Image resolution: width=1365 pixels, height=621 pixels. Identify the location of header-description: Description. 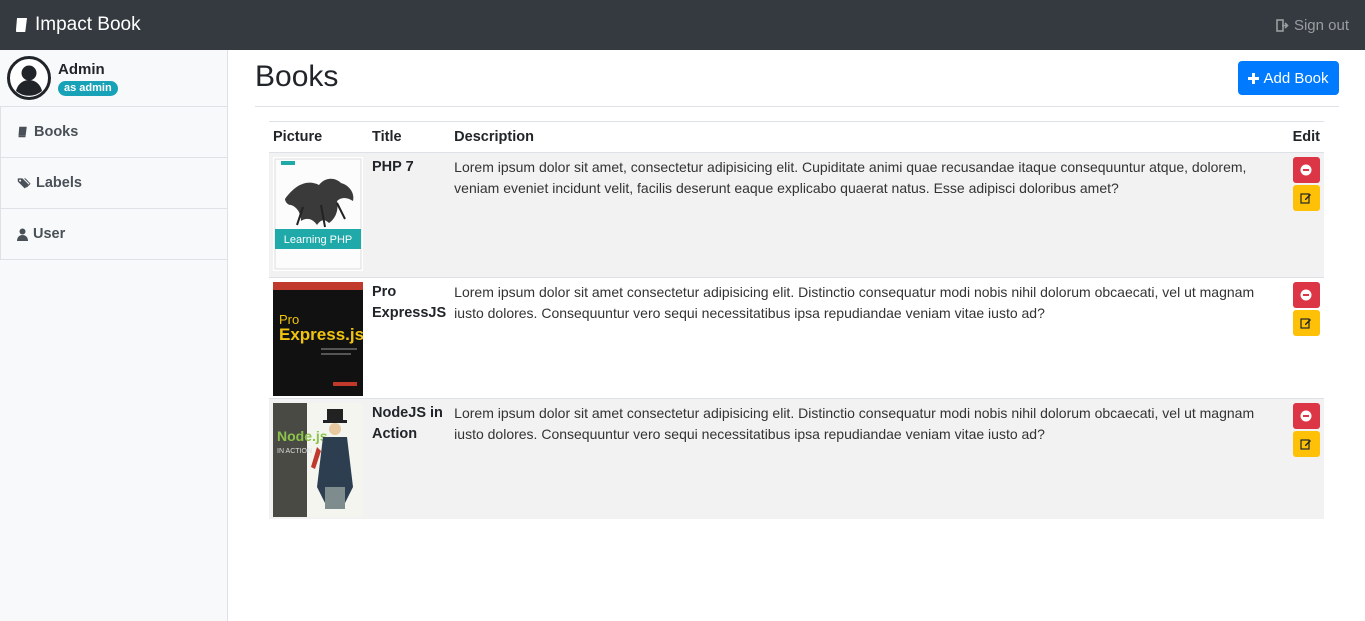
(869, 137).